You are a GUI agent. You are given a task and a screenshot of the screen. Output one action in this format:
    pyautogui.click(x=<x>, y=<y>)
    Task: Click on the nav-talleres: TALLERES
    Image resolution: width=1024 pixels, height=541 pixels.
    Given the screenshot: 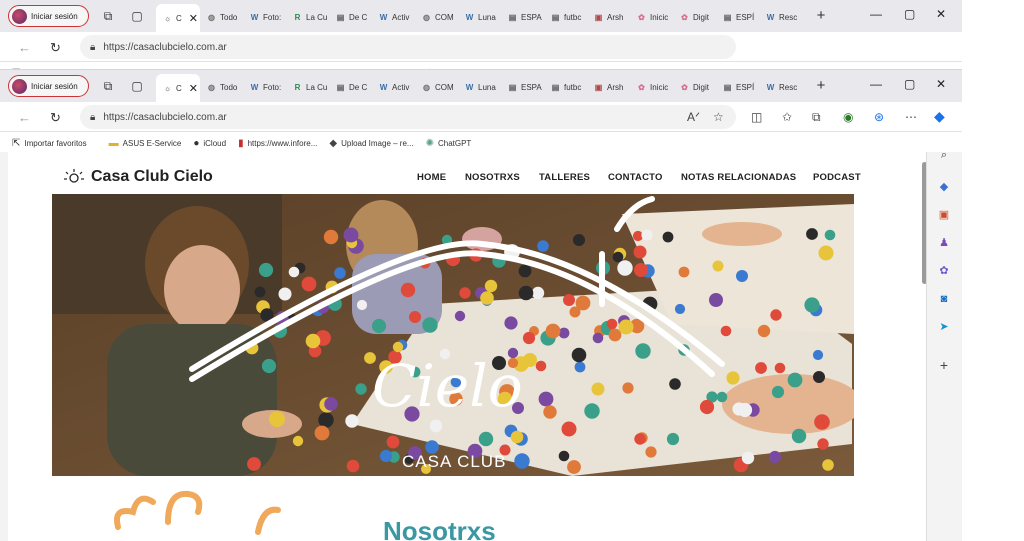 What is the action you would take?
    pyautogui.click(x=564, y=177)
    